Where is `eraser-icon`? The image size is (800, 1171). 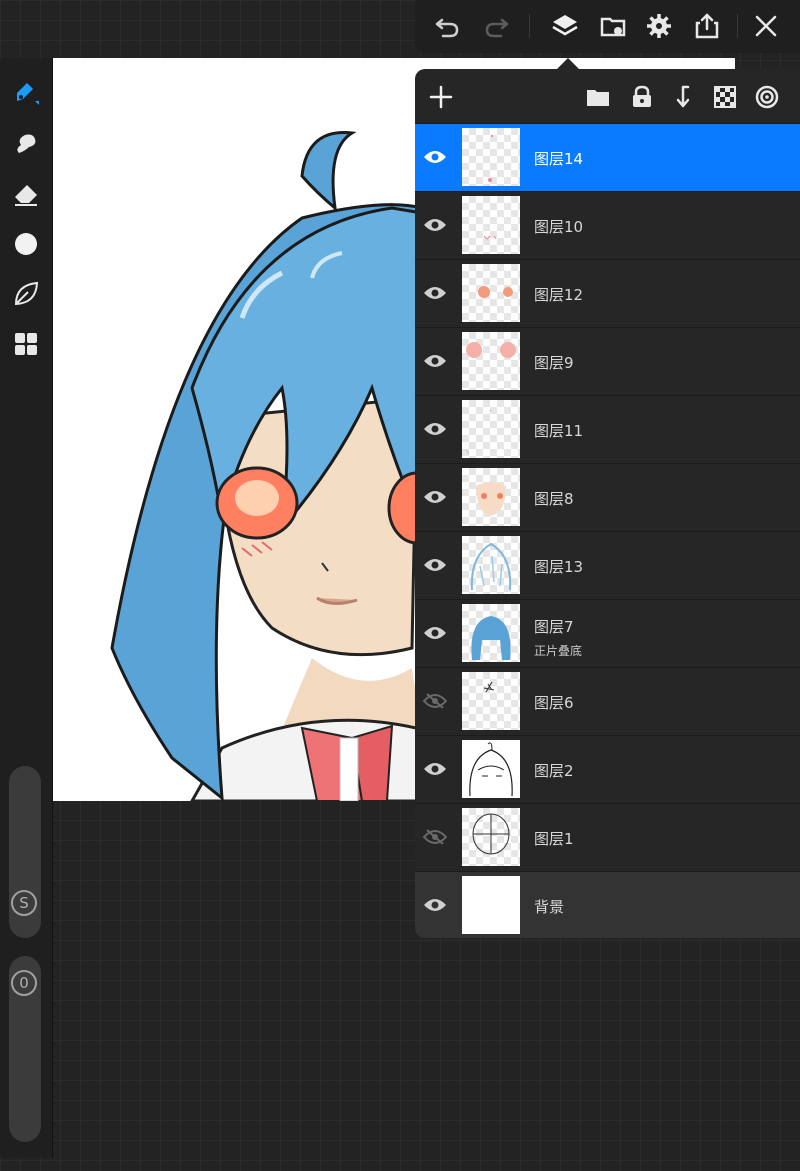
eraser-icon is located at coordinates (26, 195).